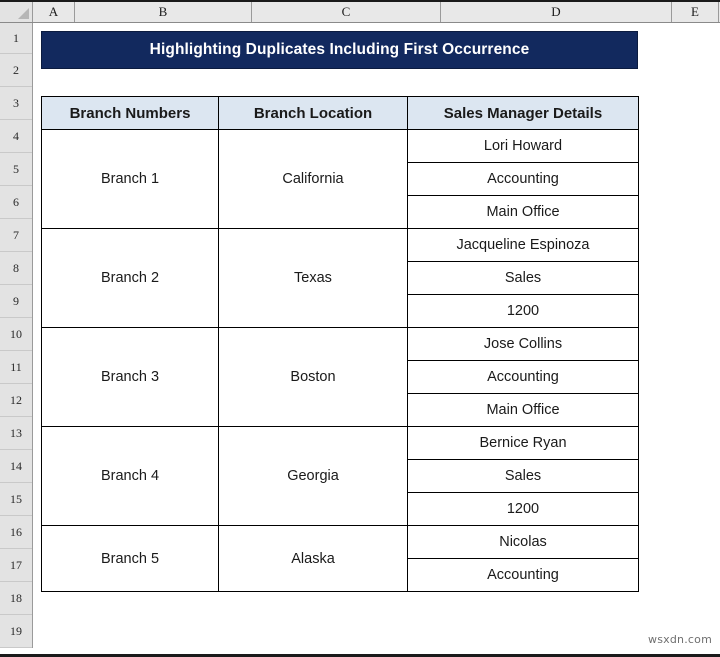  I want to click on row-header-19: 19, so click(16, 631).